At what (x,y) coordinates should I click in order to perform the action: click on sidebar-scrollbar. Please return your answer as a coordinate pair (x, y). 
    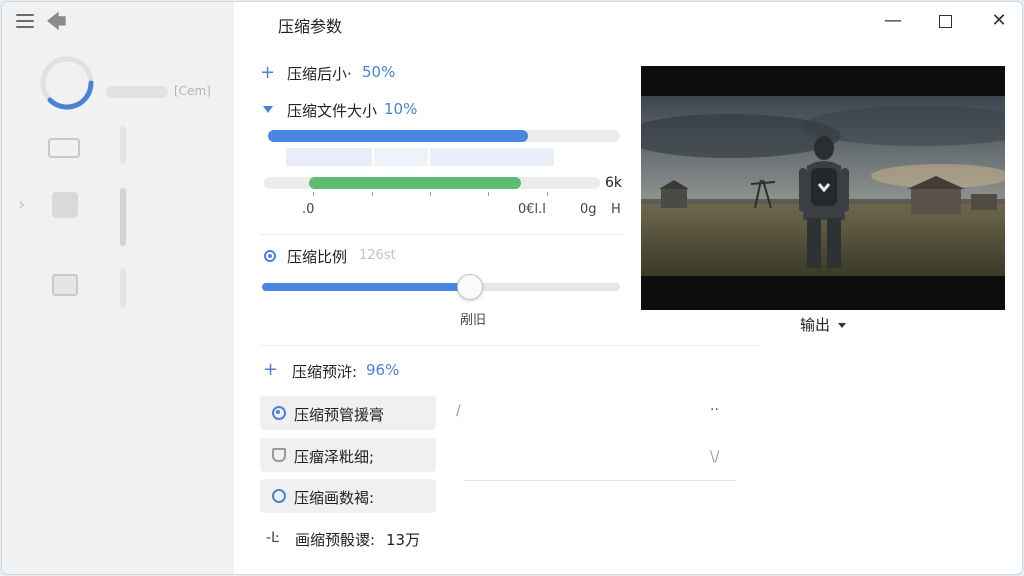
    Looking at the image, I should click on (123, 217).